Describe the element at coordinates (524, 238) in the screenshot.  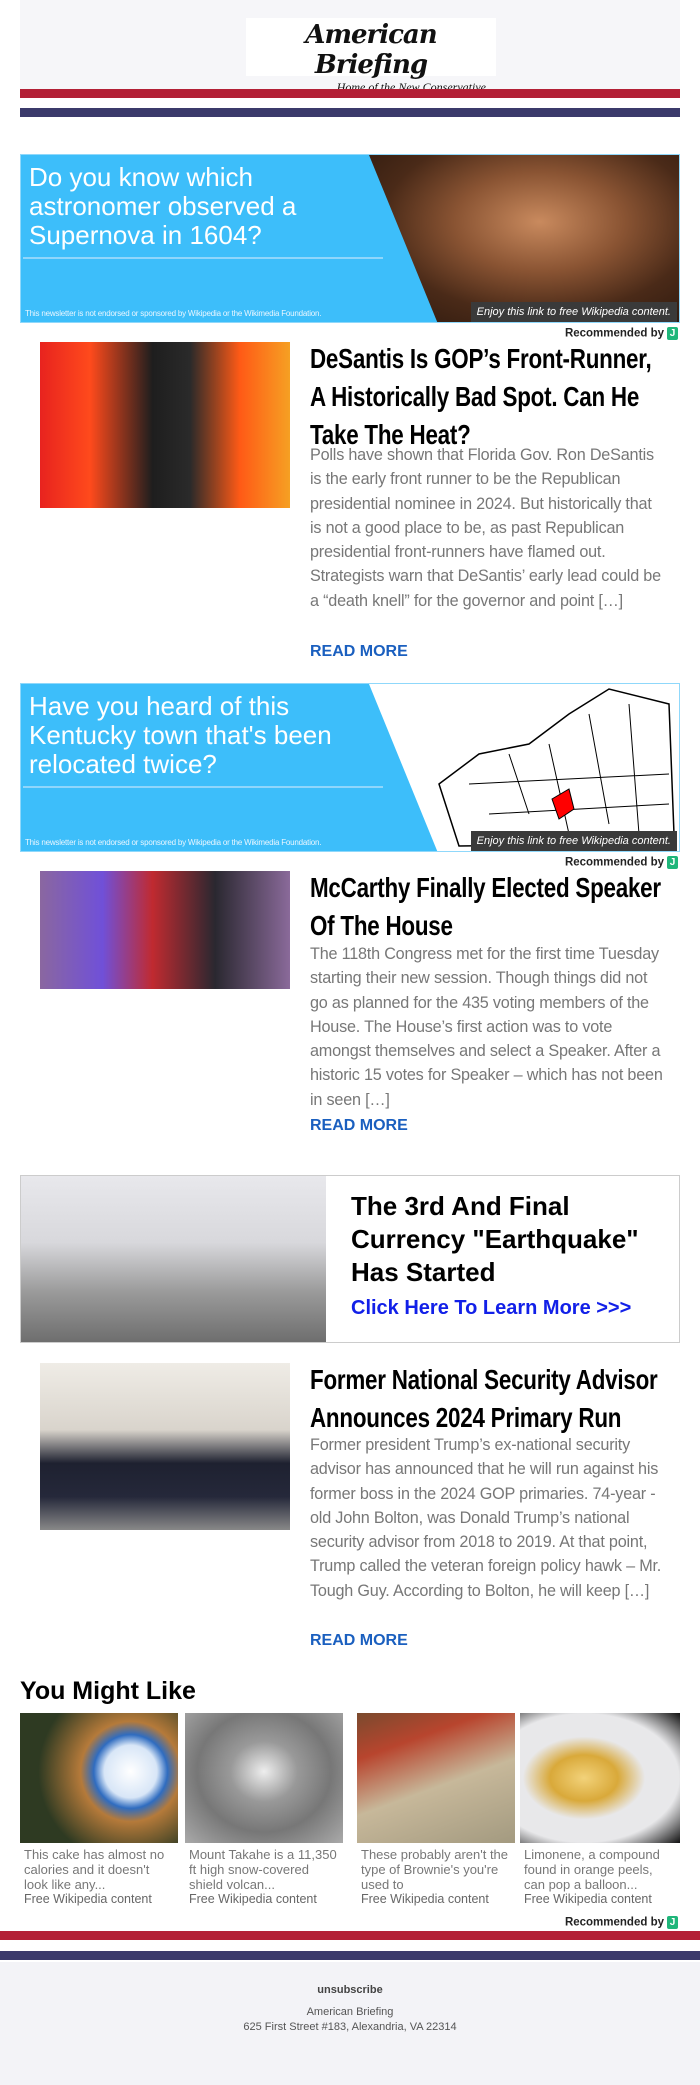
I see `astronomer-portrait-image` at that location.